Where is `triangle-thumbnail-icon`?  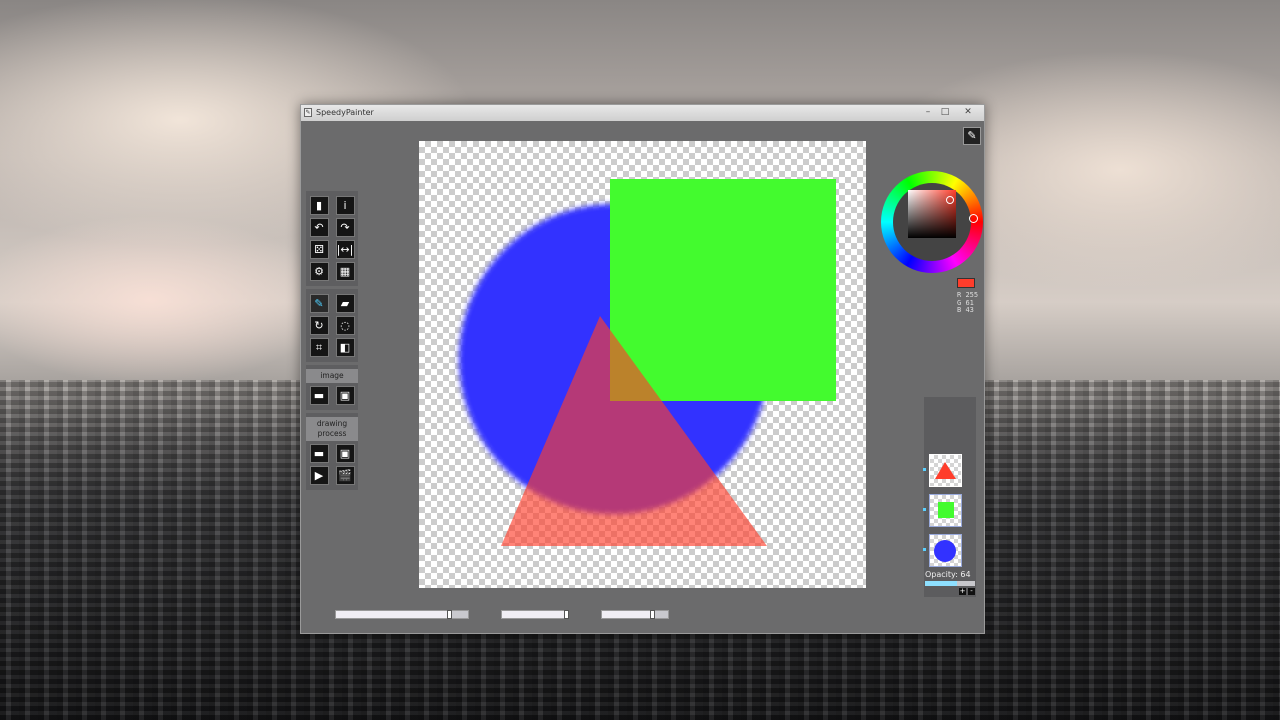
triangle-thumbnail-icon is located at coordinates (945, 470).